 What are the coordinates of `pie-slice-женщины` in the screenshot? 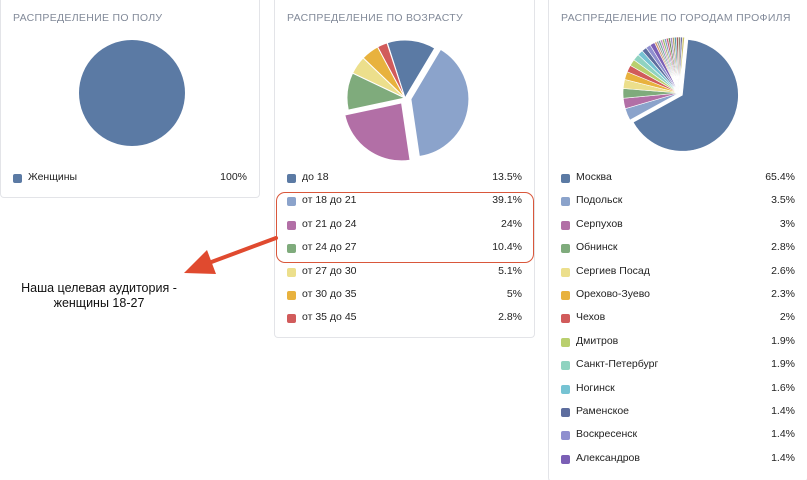 It's located at (132, 93).